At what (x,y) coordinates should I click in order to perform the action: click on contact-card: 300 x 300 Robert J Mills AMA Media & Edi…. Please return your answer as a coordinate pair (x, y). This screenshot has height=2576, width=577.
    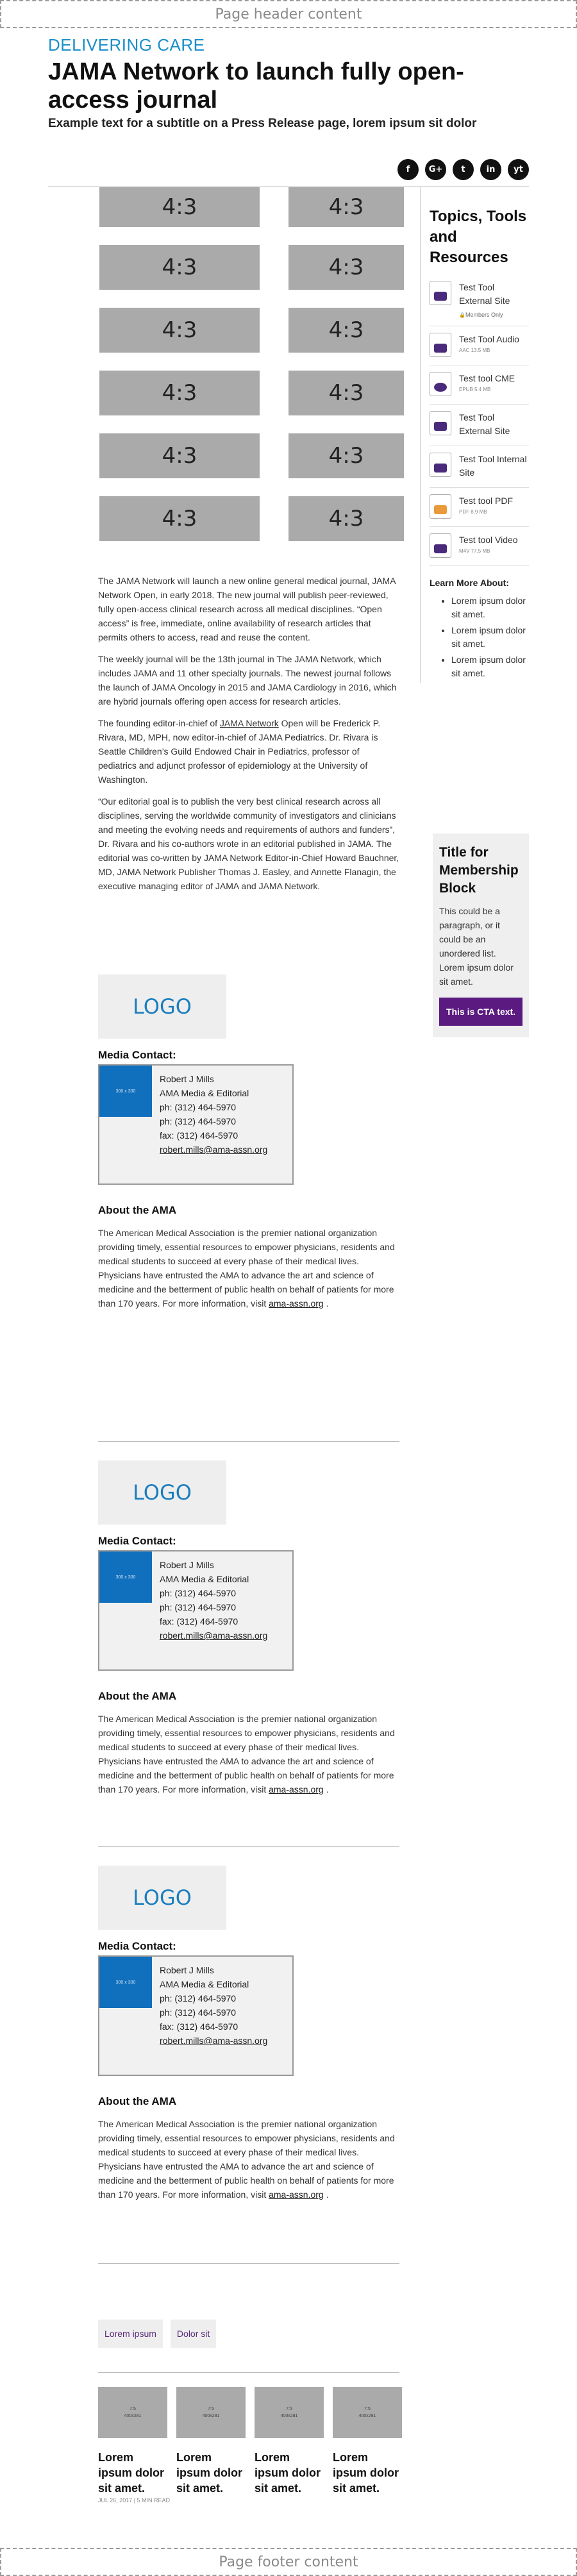
    Looking at the image, I should click on (196, 2015).